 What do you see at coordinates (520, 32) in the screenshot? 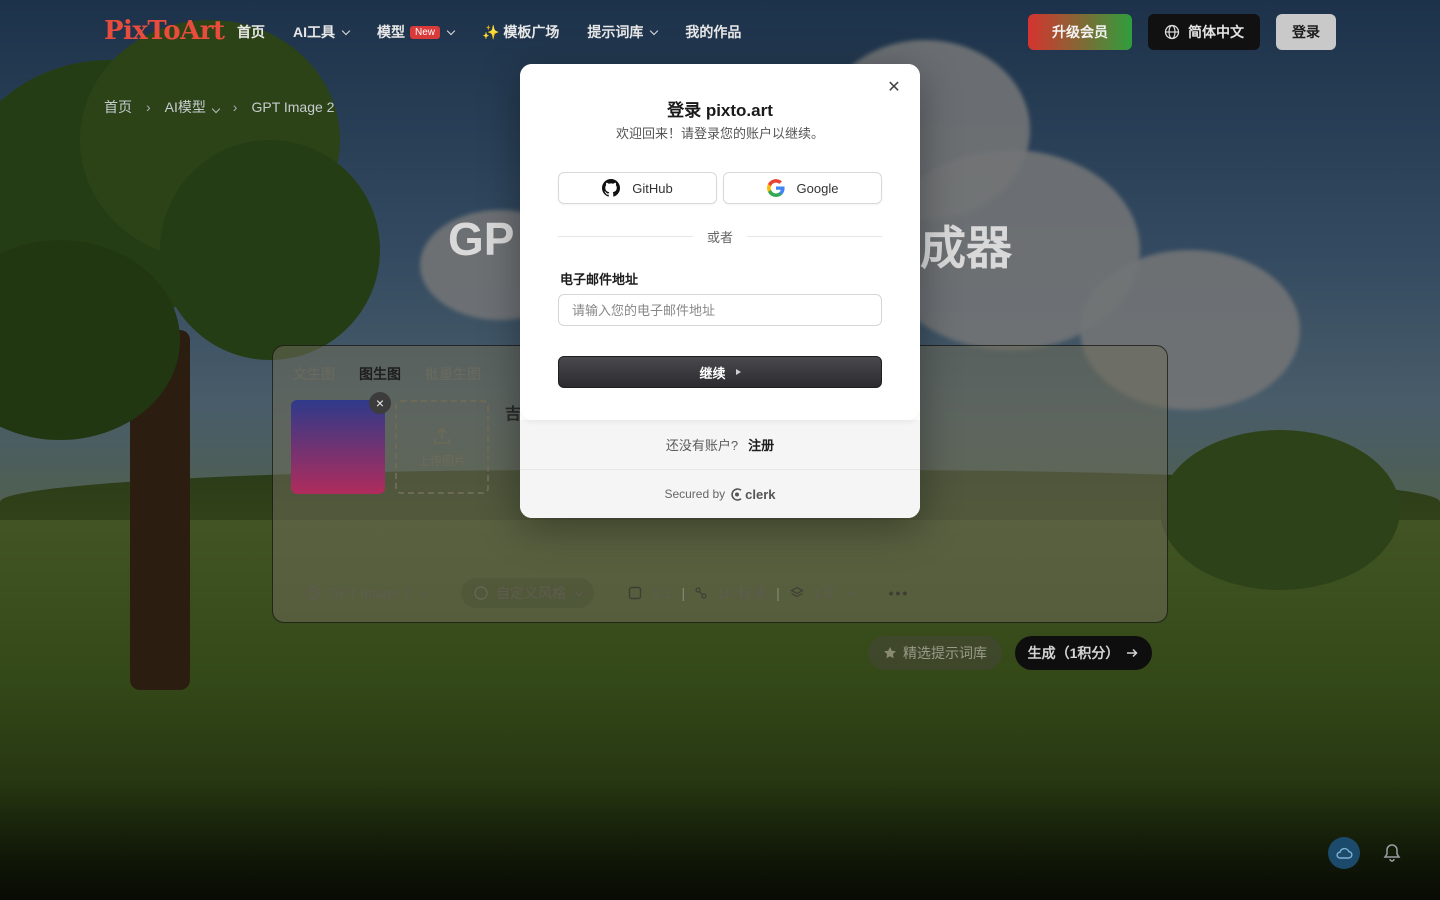
I see `nav-templates: ✨ 模板广场` at bounding box center [520, 32].